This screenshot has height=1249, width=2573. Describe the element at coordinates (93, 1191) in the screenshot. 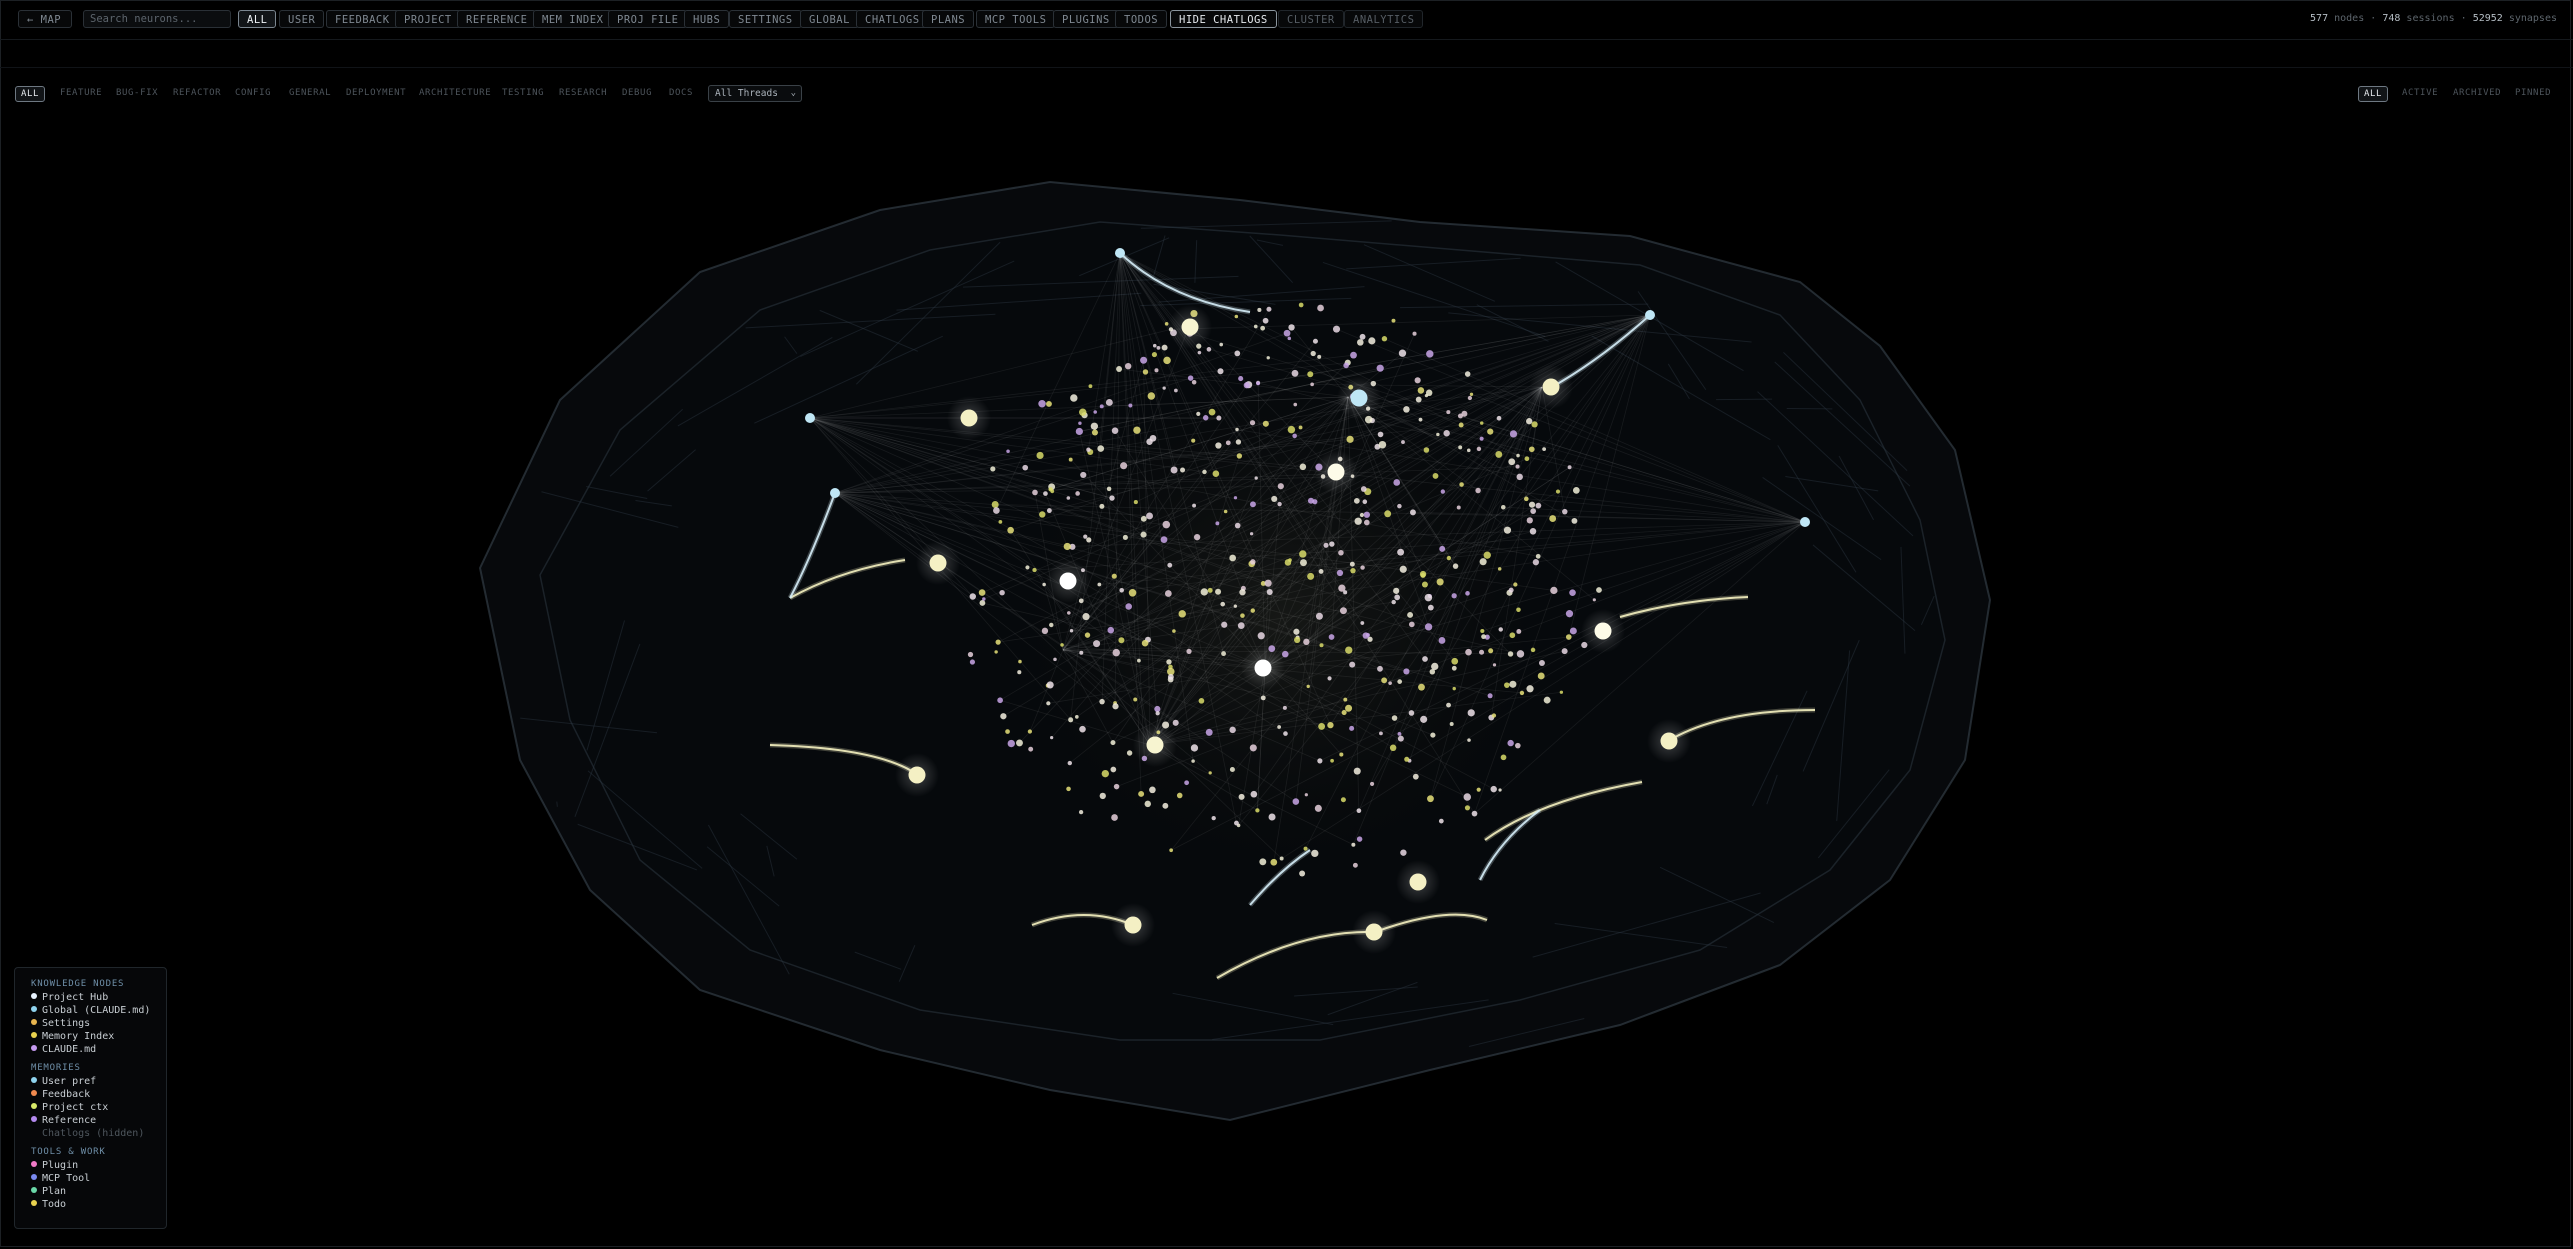

I see `legend-item-plan: Plan` at that location.